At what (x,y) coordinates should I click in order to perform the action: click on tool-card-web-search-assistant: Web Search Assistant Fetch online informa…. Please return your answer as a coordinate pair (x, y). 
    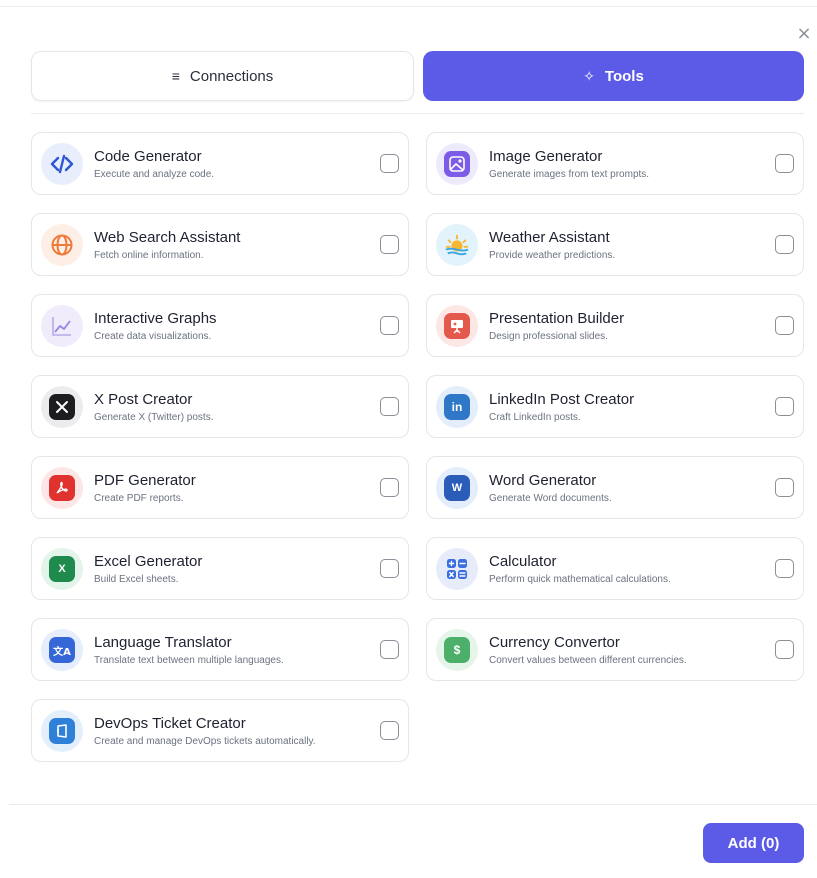
    Looking at the image, I should click on (220, 244).